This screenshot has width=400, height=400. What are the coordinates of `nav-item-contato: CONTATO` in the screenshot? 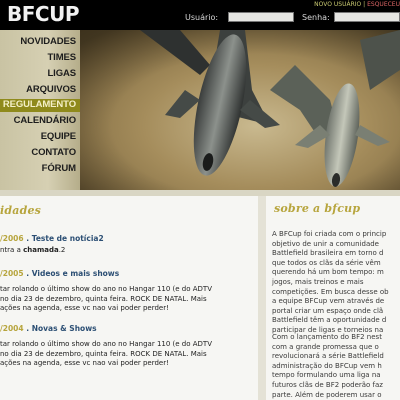 It's located at (38, 152).